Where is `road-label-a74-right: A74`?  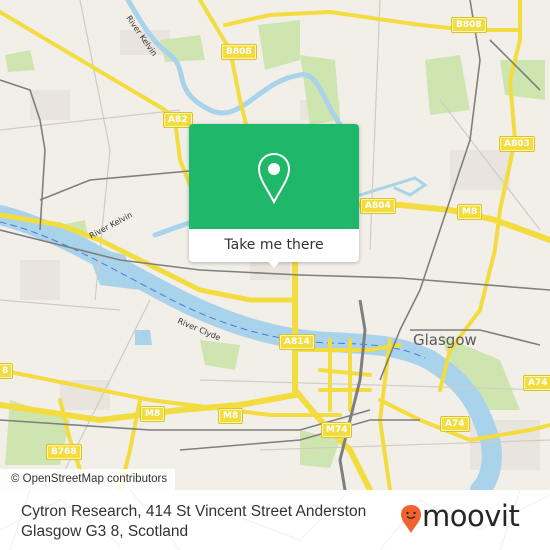
road-label-a74-right: A74 is located at coordinates (536, 383).